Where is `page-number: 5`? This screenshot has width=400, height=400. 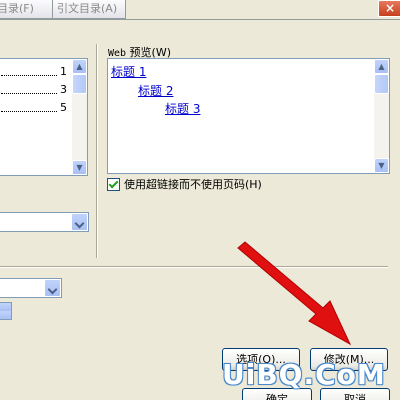
page-number: 5 is located at coordinates (63, 107).